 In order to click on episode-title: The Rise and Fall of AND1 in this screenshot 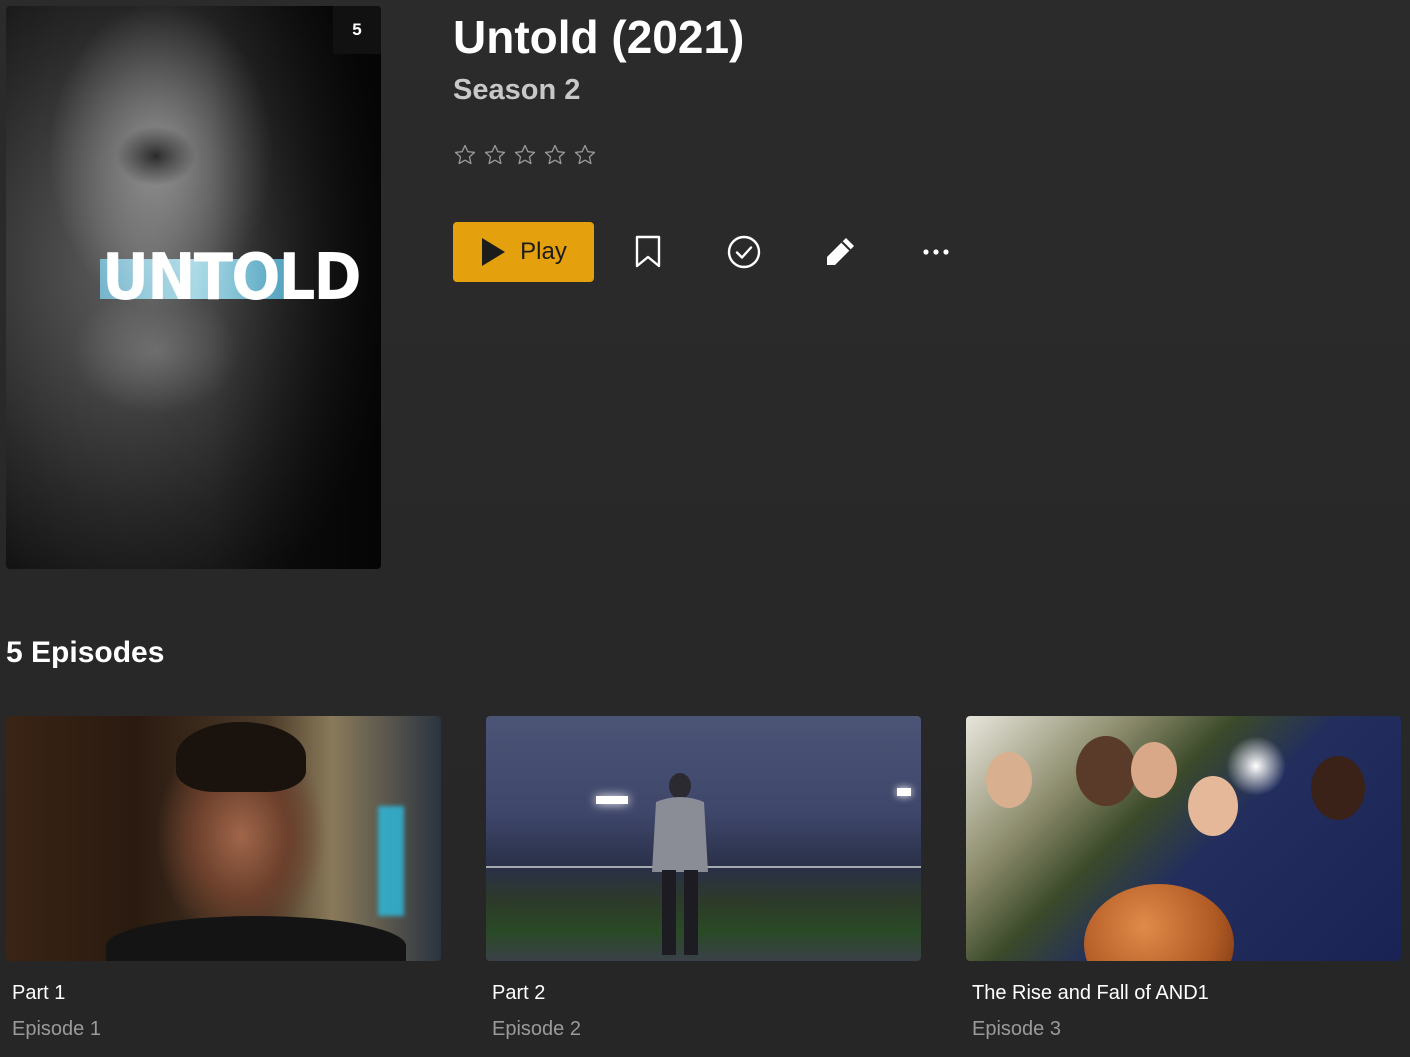, I will do `click(1183, 993)`.